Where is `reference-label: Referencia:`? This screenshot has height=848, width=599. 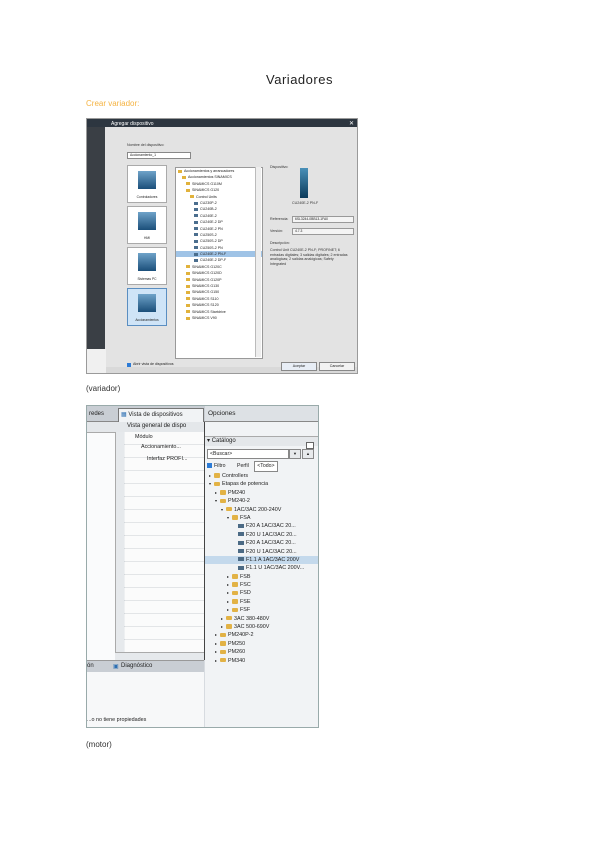
reference-label: Referencia: is located at coordinates (279, 219).